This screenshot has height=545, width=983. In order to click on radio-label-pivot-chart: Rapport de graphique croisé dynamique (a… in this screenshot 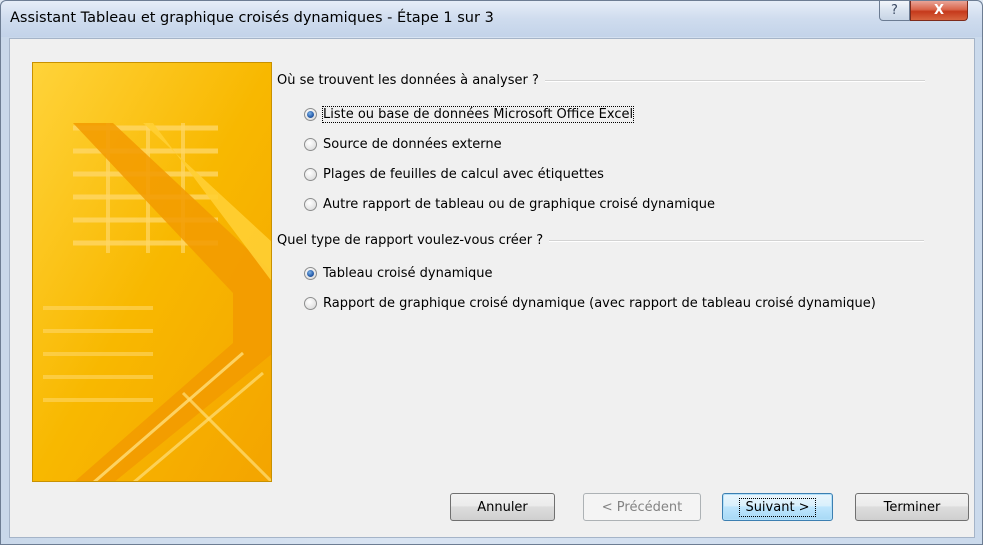, I will do `click(599, 303)`.